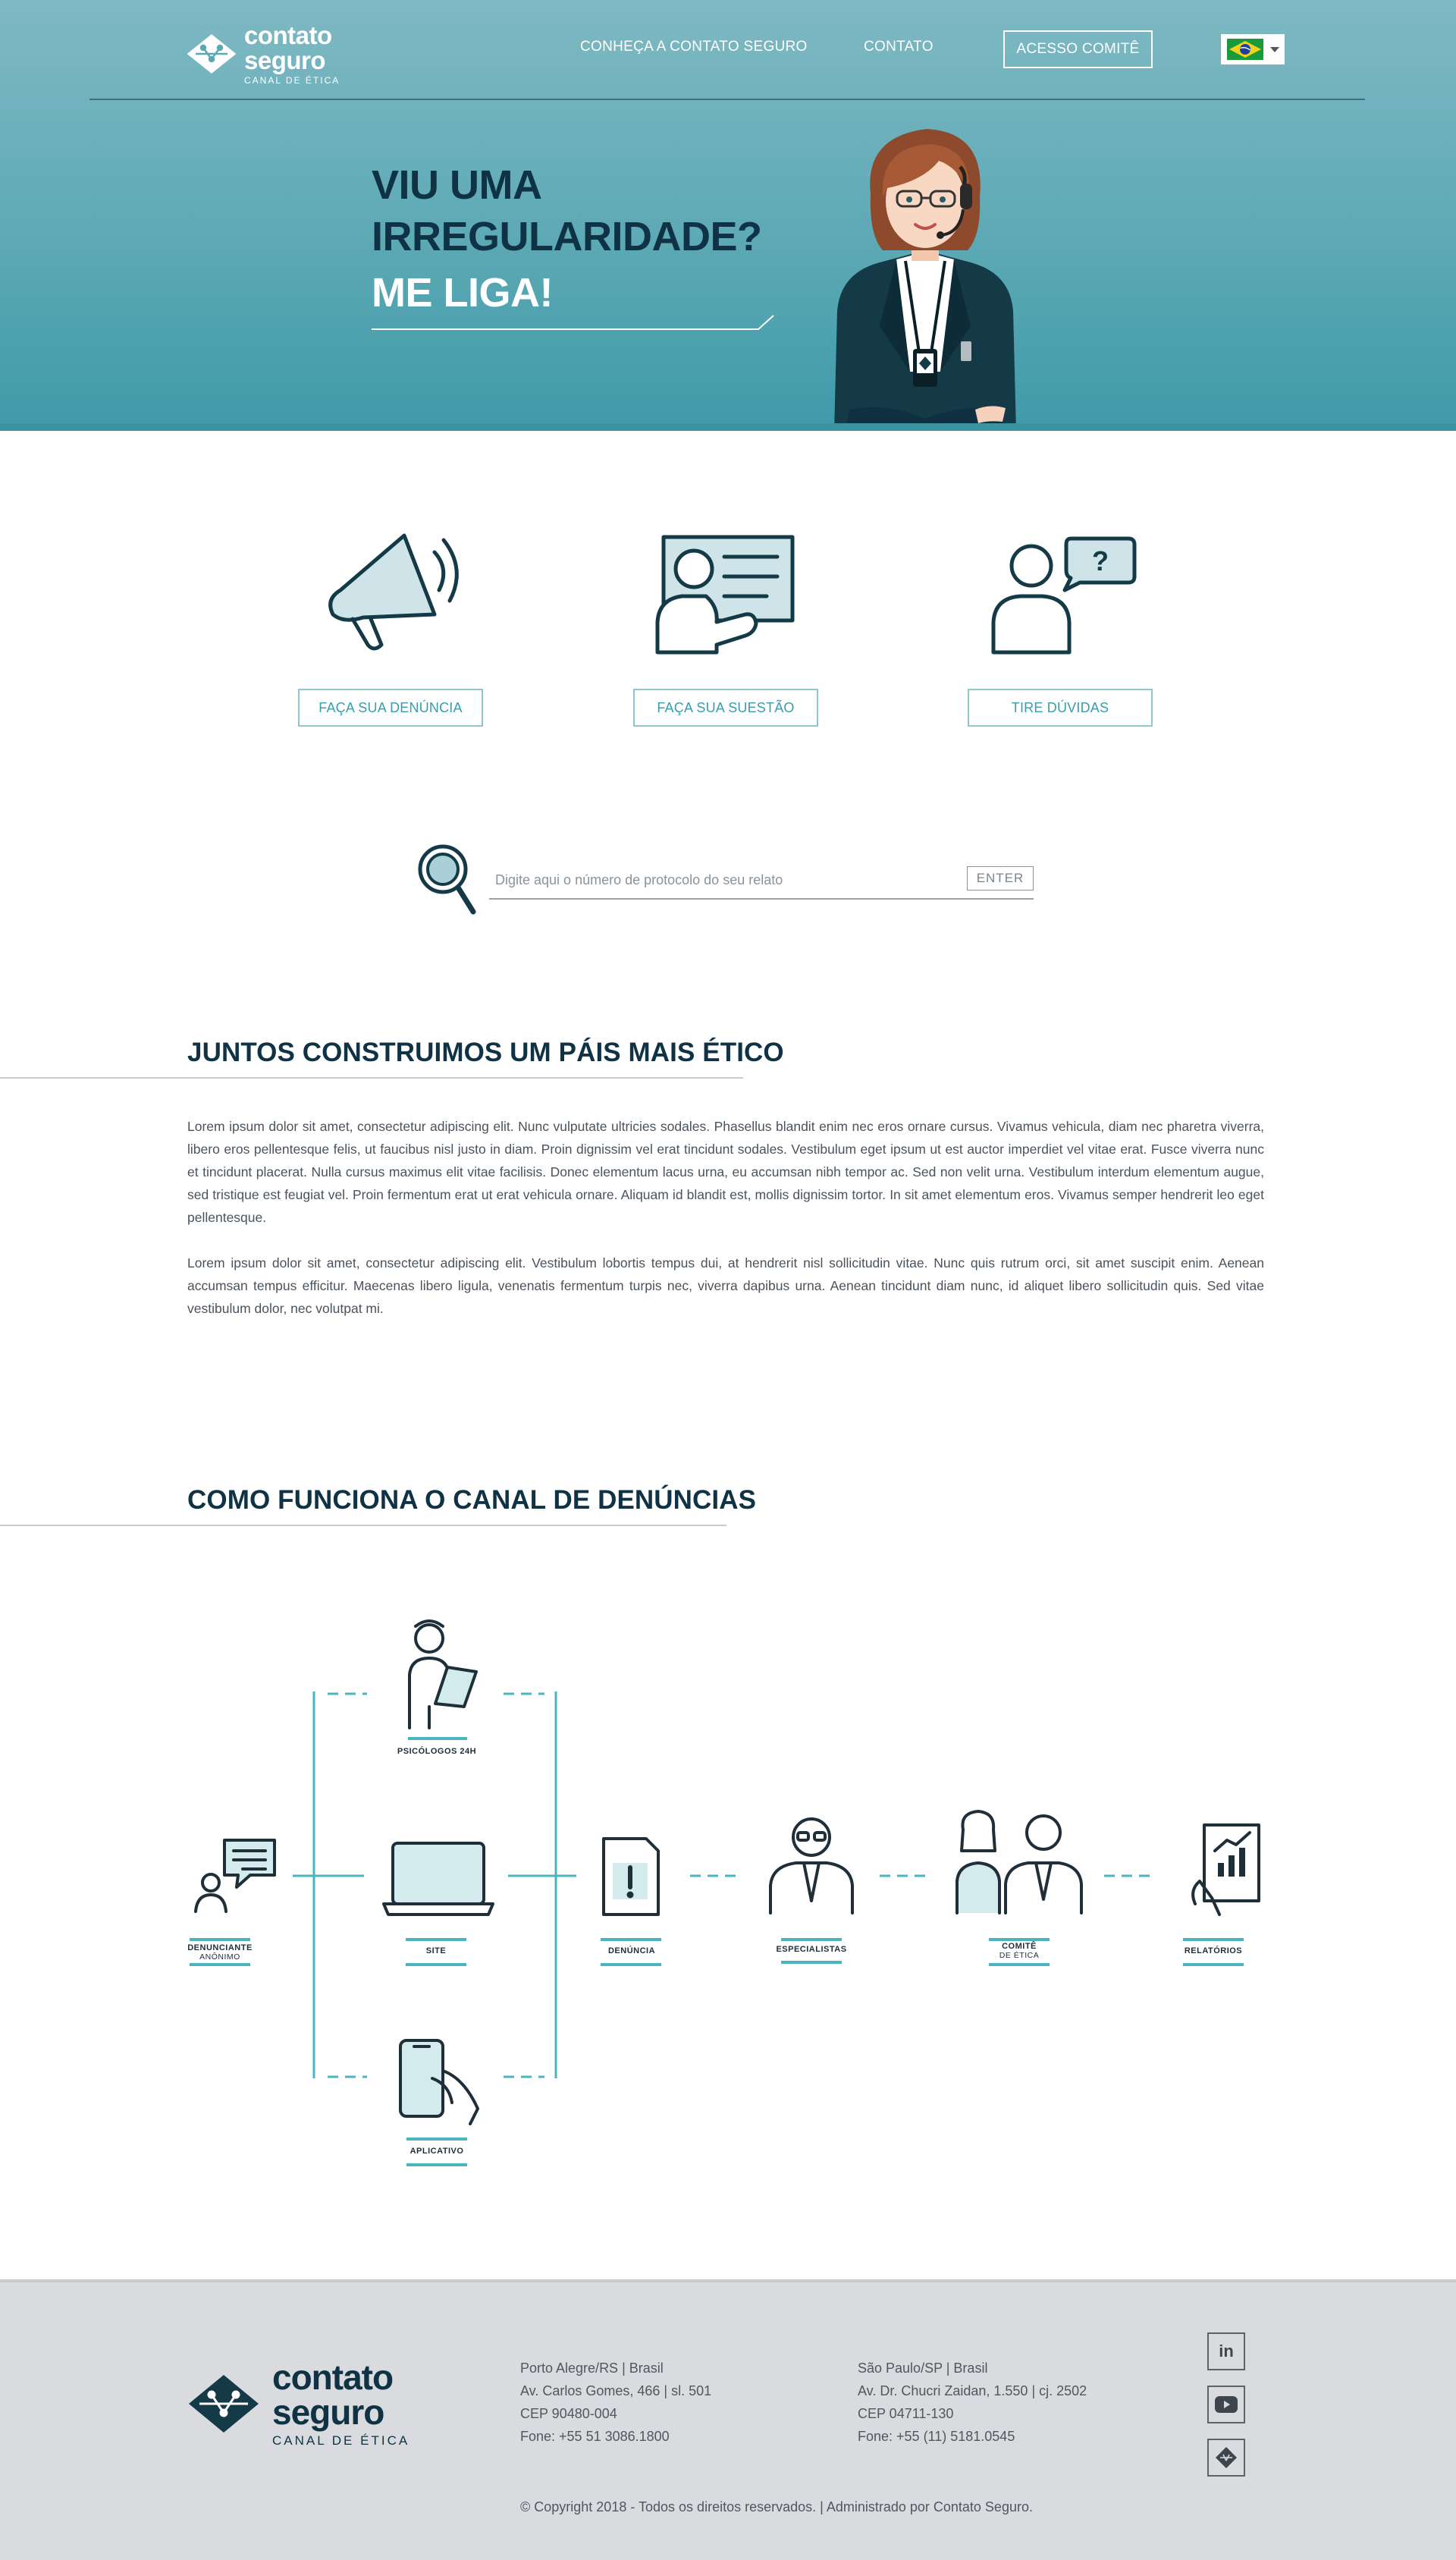  I want to click on ethics-committee-icon, so click(1019, 1862).